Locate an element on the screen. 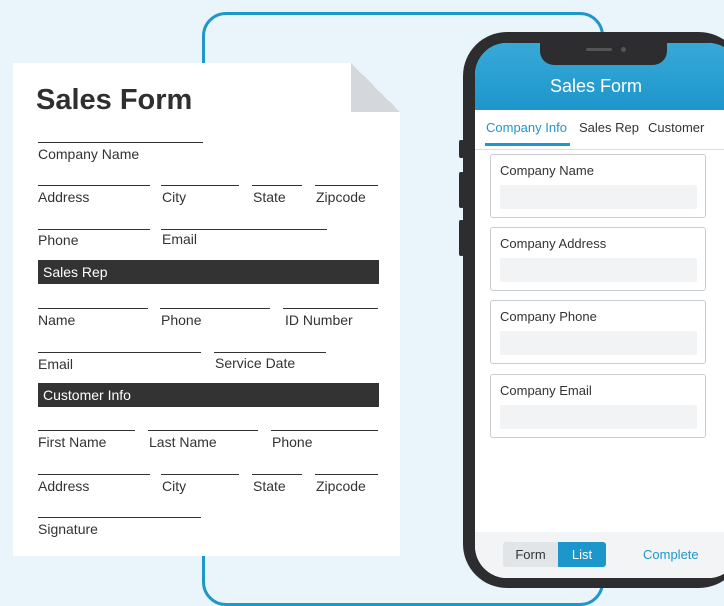 Image resolution: width=724 pixels, height=606 pixels. company-phone-field-label: Company Phone is located at coordinates (548, 316).